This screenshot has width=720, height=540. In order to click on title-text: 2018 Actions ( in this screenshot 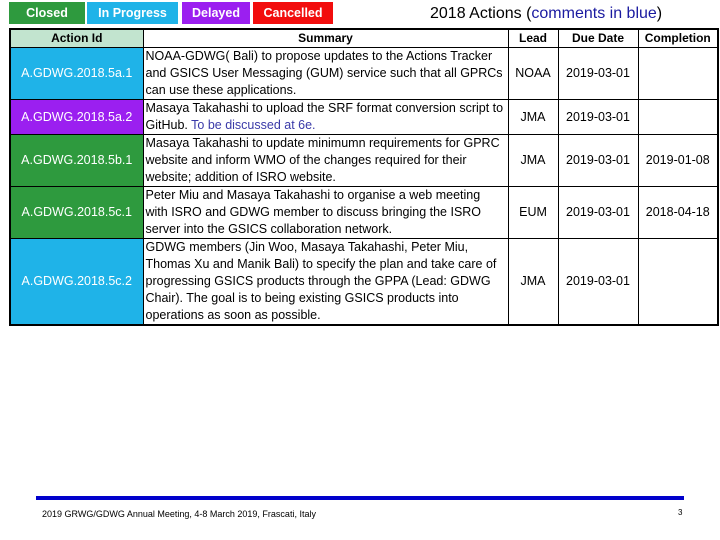, I will do `click(481, 13)`.